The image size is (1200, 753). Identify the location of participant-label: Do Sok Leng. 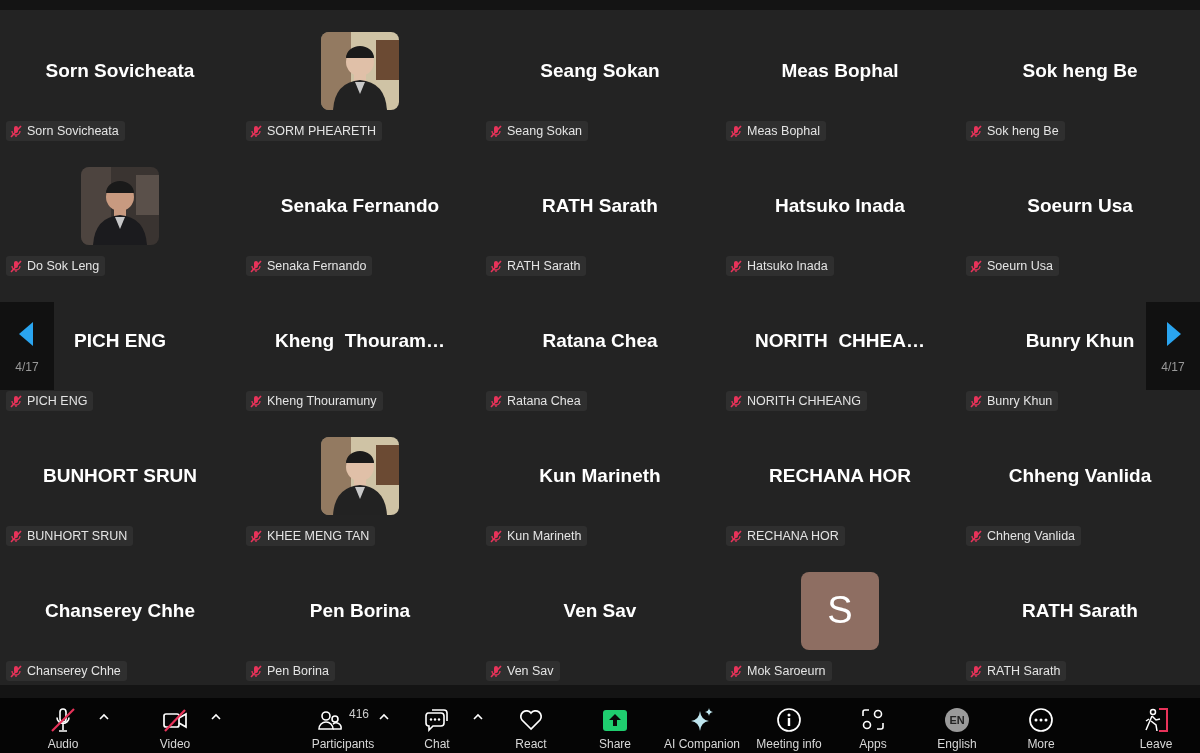
(63, 266).